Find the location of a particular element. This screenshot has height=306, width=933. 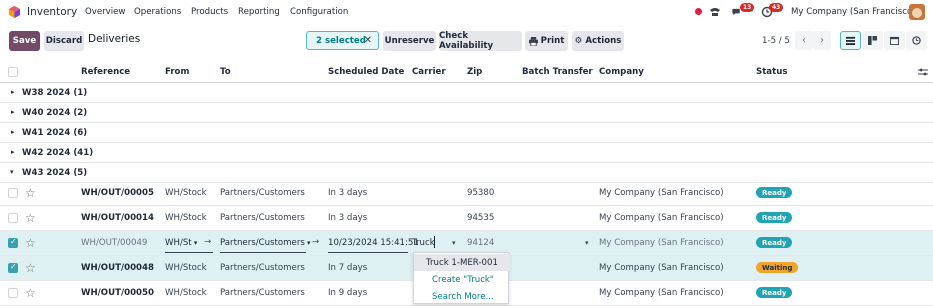

group-row: ▸ W42 2024 (41) is located at coordinates (466, 153).